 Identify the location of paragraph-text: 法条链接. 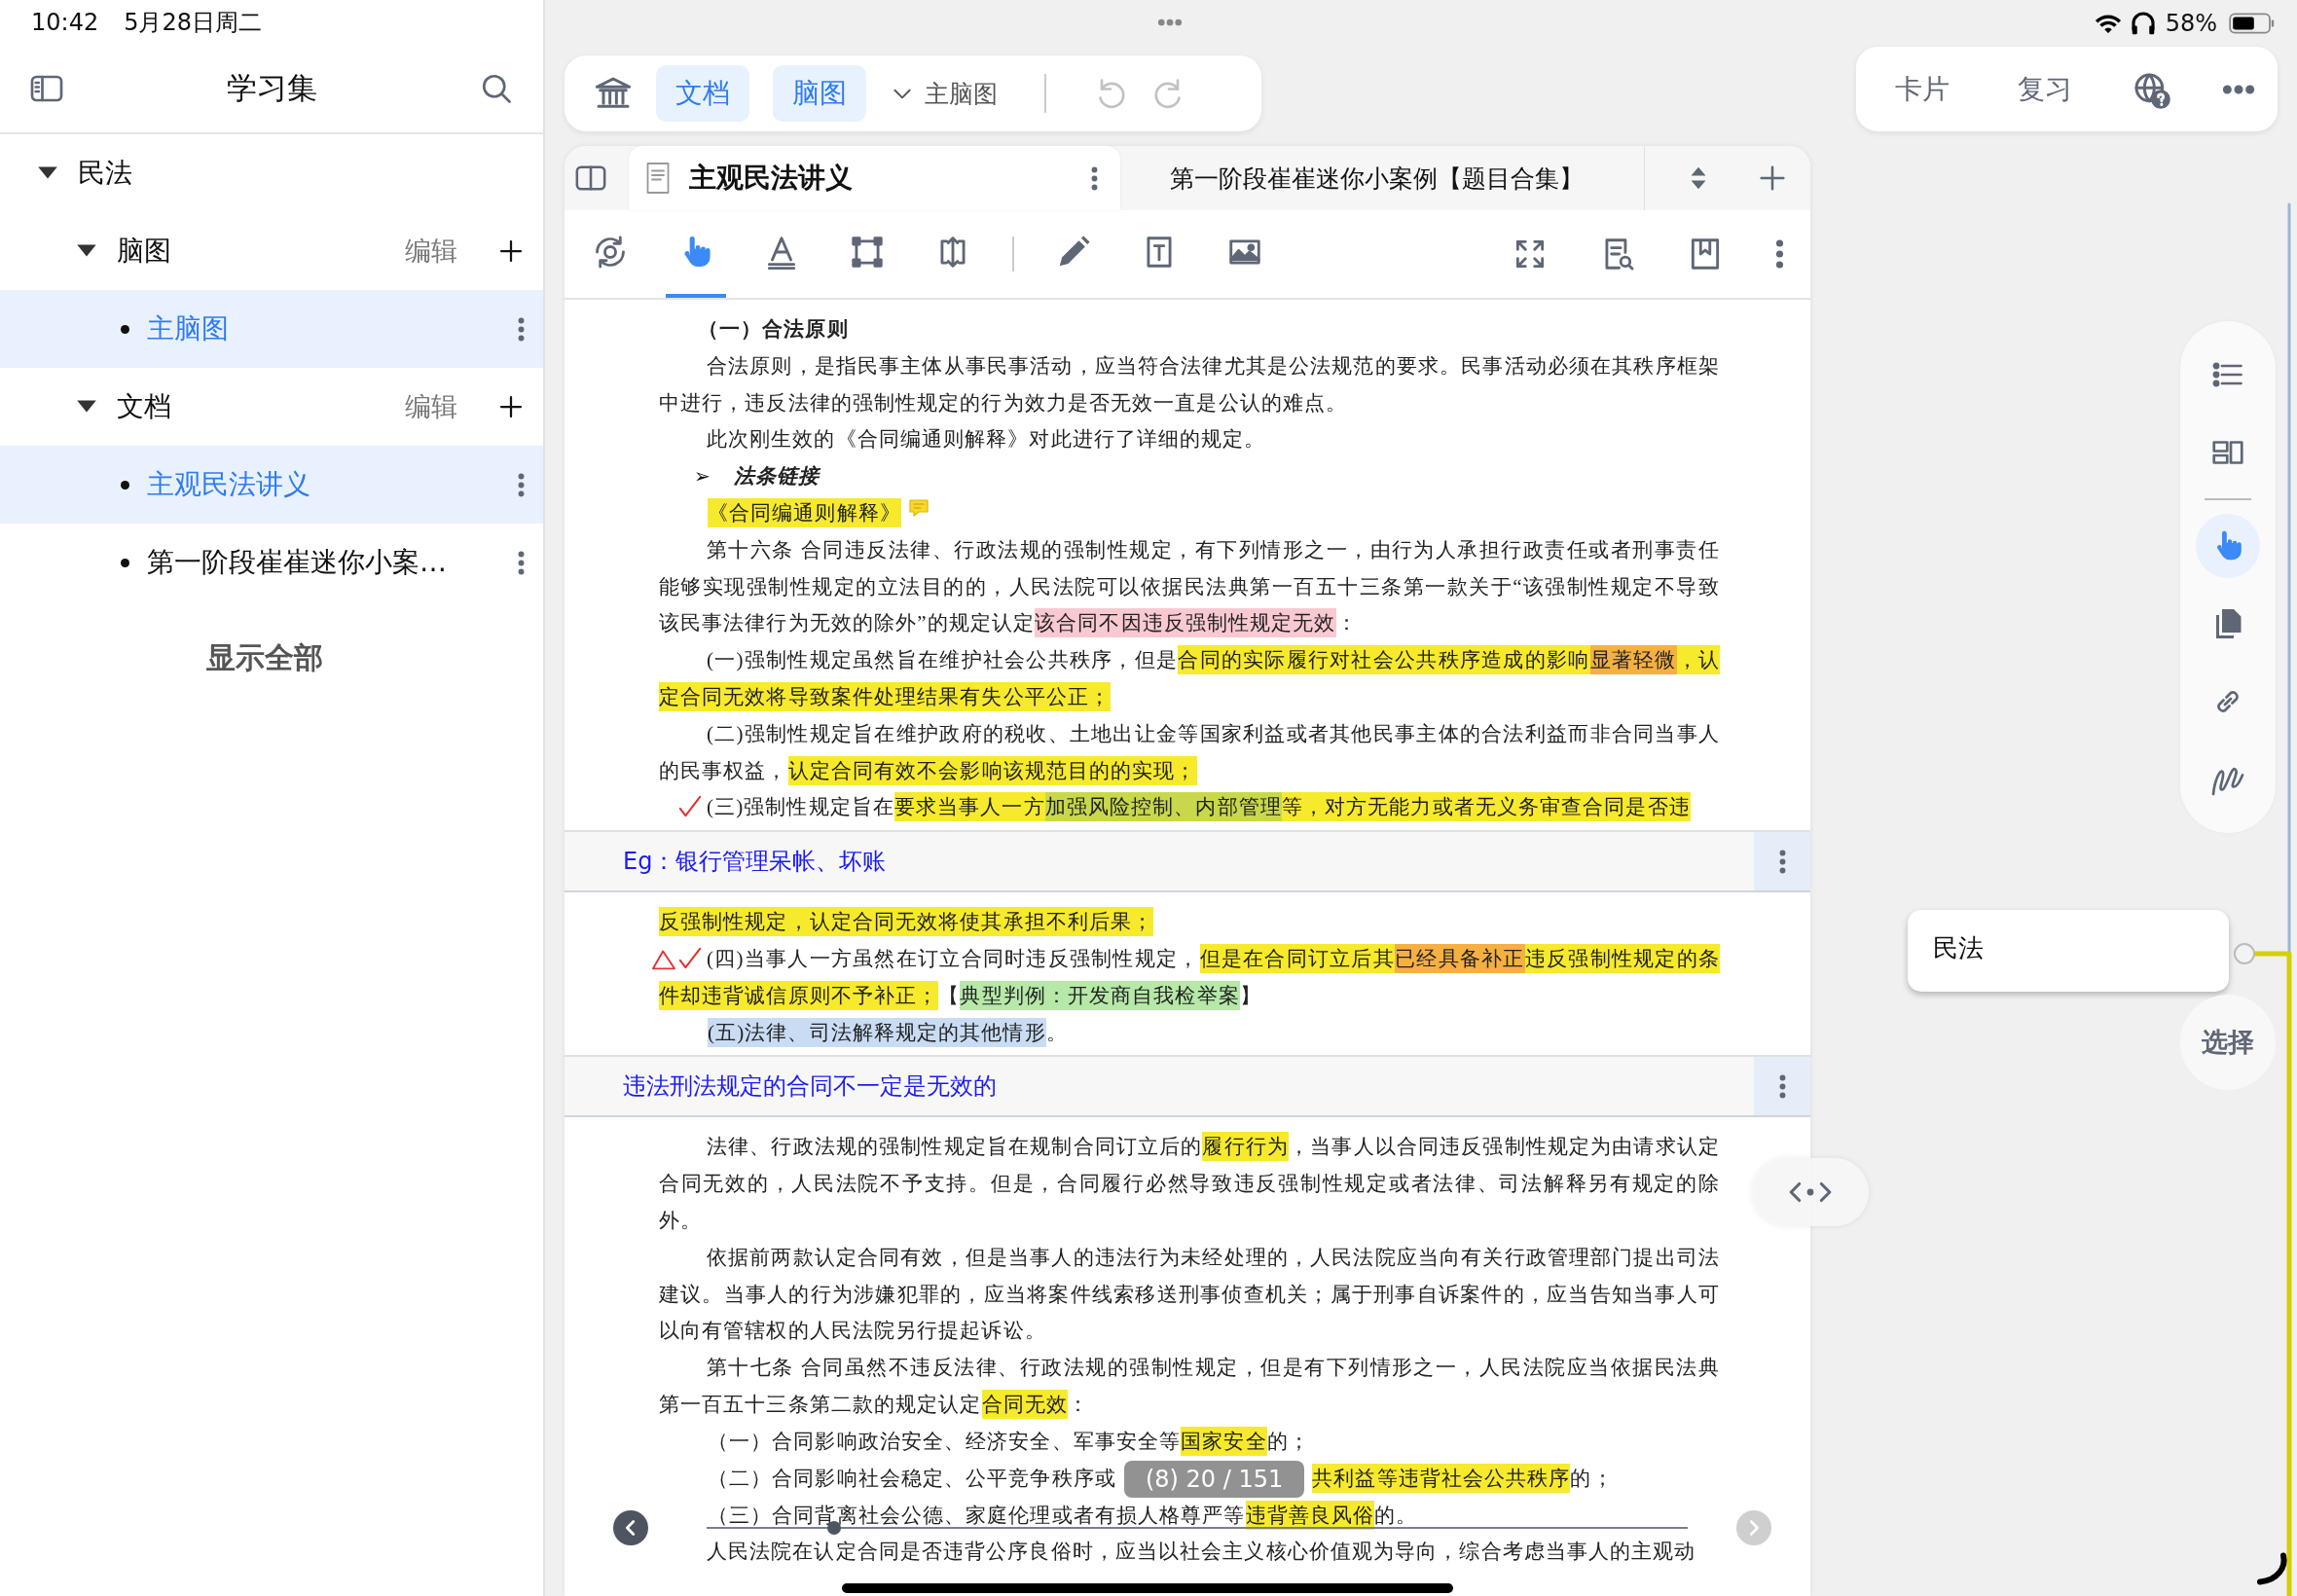
(777, 476).